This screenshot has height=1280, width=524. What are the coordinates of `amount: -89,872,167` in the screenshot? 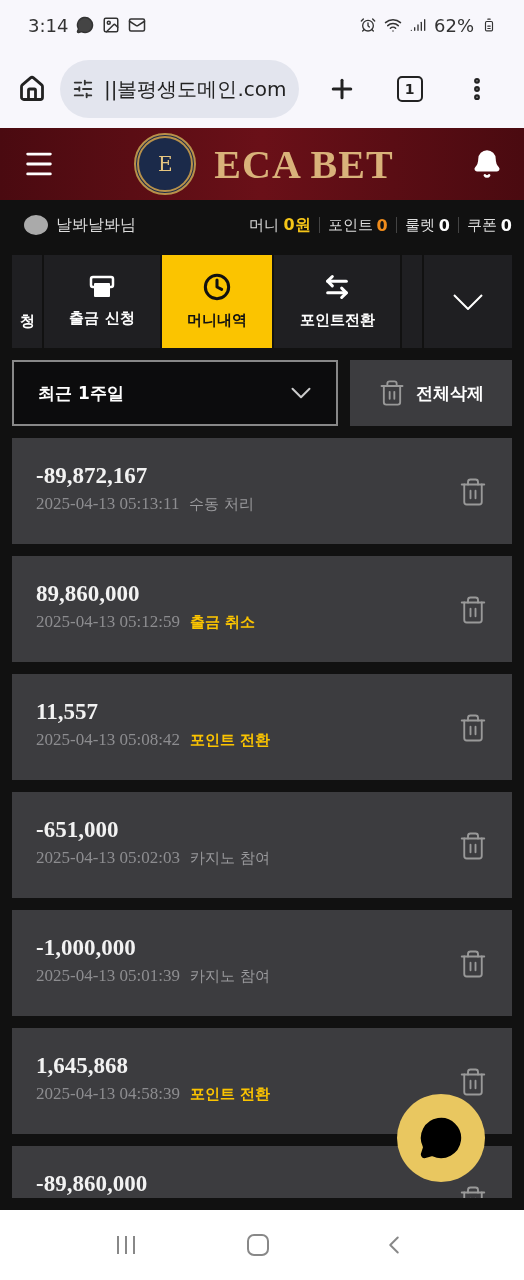 It's located at (92, 476).